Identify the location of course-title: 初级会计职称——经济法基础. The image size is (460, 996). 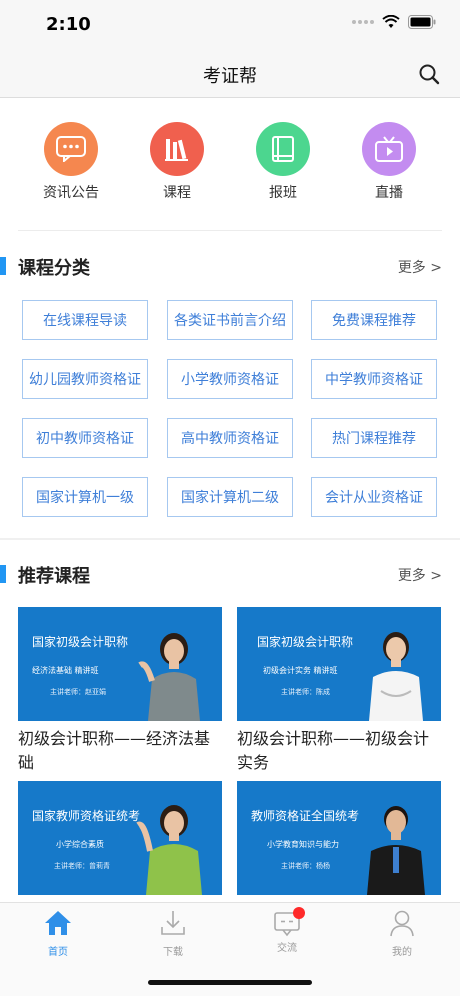
(114, 750).